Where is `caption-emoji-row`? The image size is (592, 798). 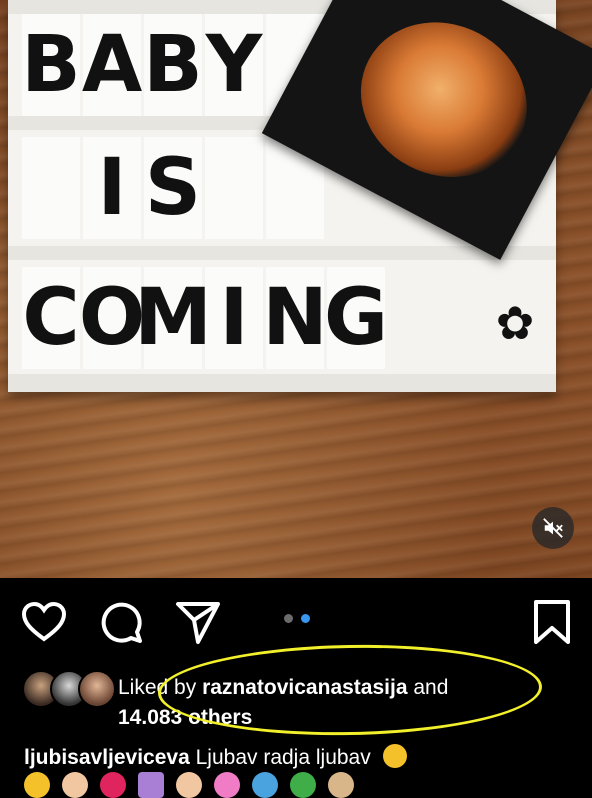
caption-emoji-row is located at coordinates (189, 785).